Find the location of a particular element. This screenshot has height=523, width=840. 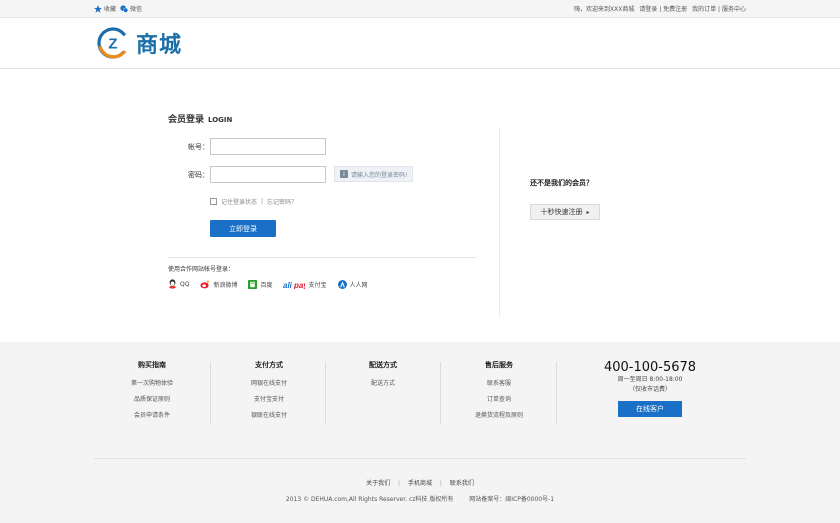

forgot-password-link: 忘记密码？ is located at coordinates (282, 201).